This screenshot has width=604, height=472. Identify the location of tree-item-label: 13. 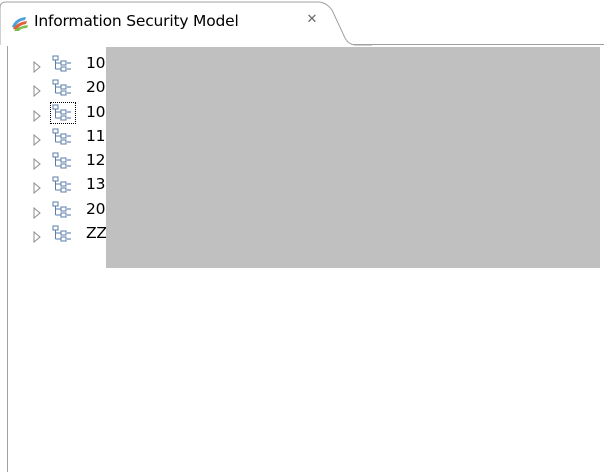
(96, 184).